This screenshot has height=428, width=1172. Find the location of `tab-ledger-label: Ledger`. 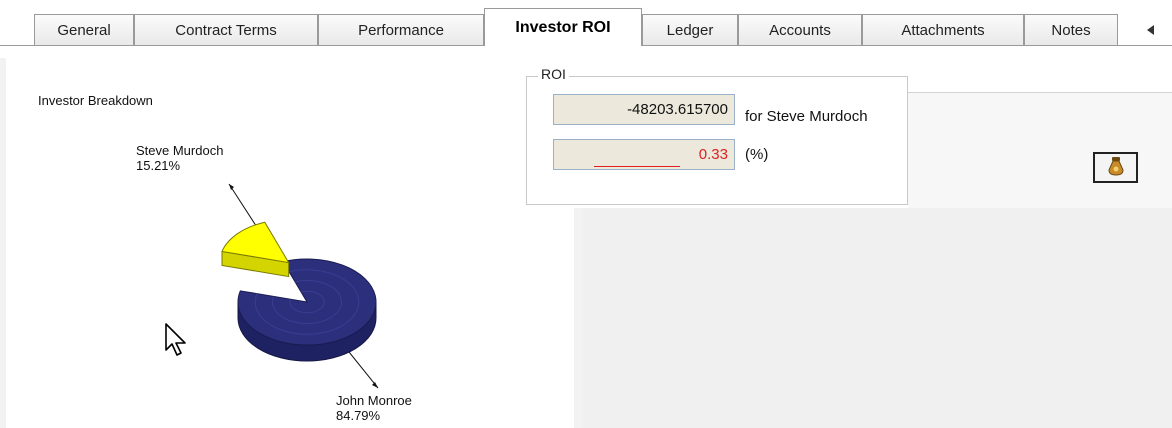

tab-ledger-label: Ledger is located at coordinates (690, 30).